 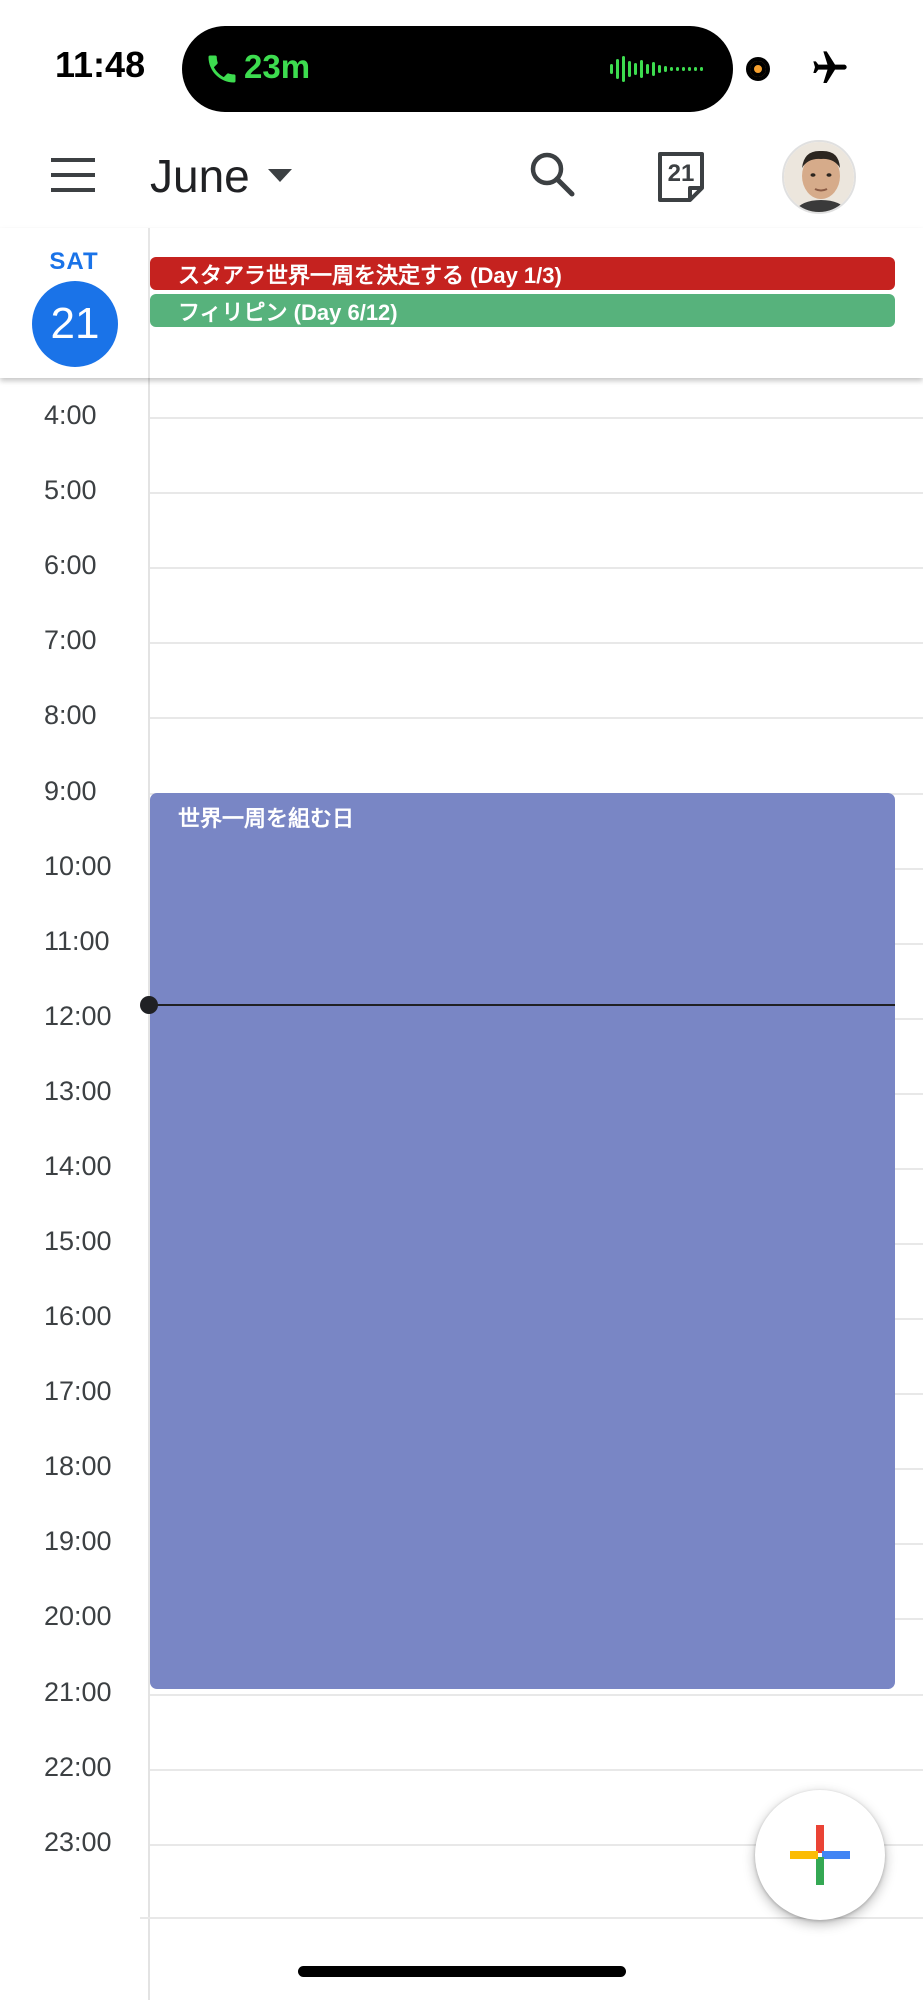 I want to click on hour-label: 21:00, so click(x=78, y=1692).